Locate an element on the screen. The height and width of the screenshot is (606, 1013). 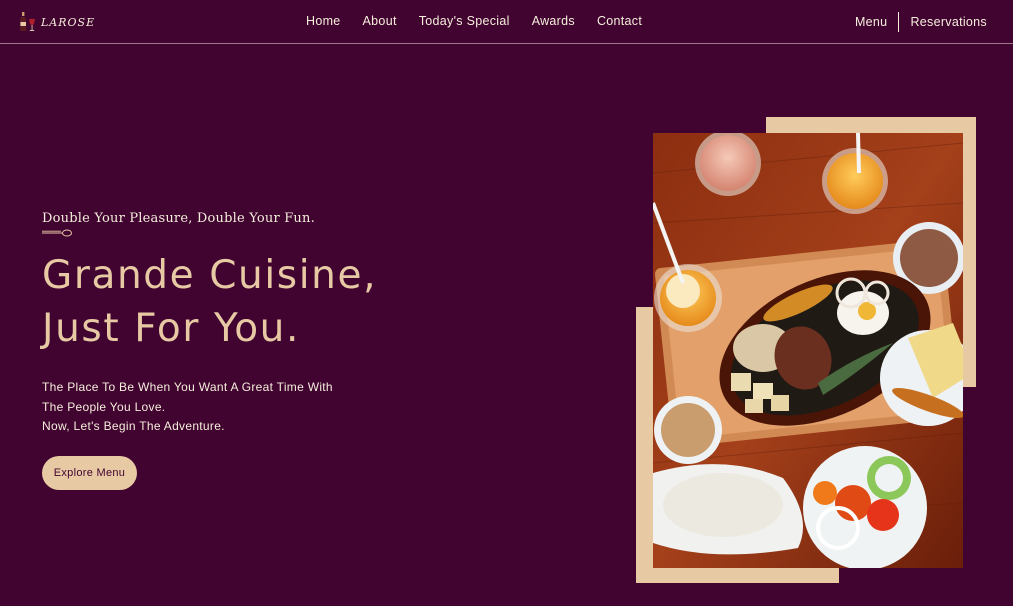
nav-right: Menu Reservations is located at coordinates (921, 22).